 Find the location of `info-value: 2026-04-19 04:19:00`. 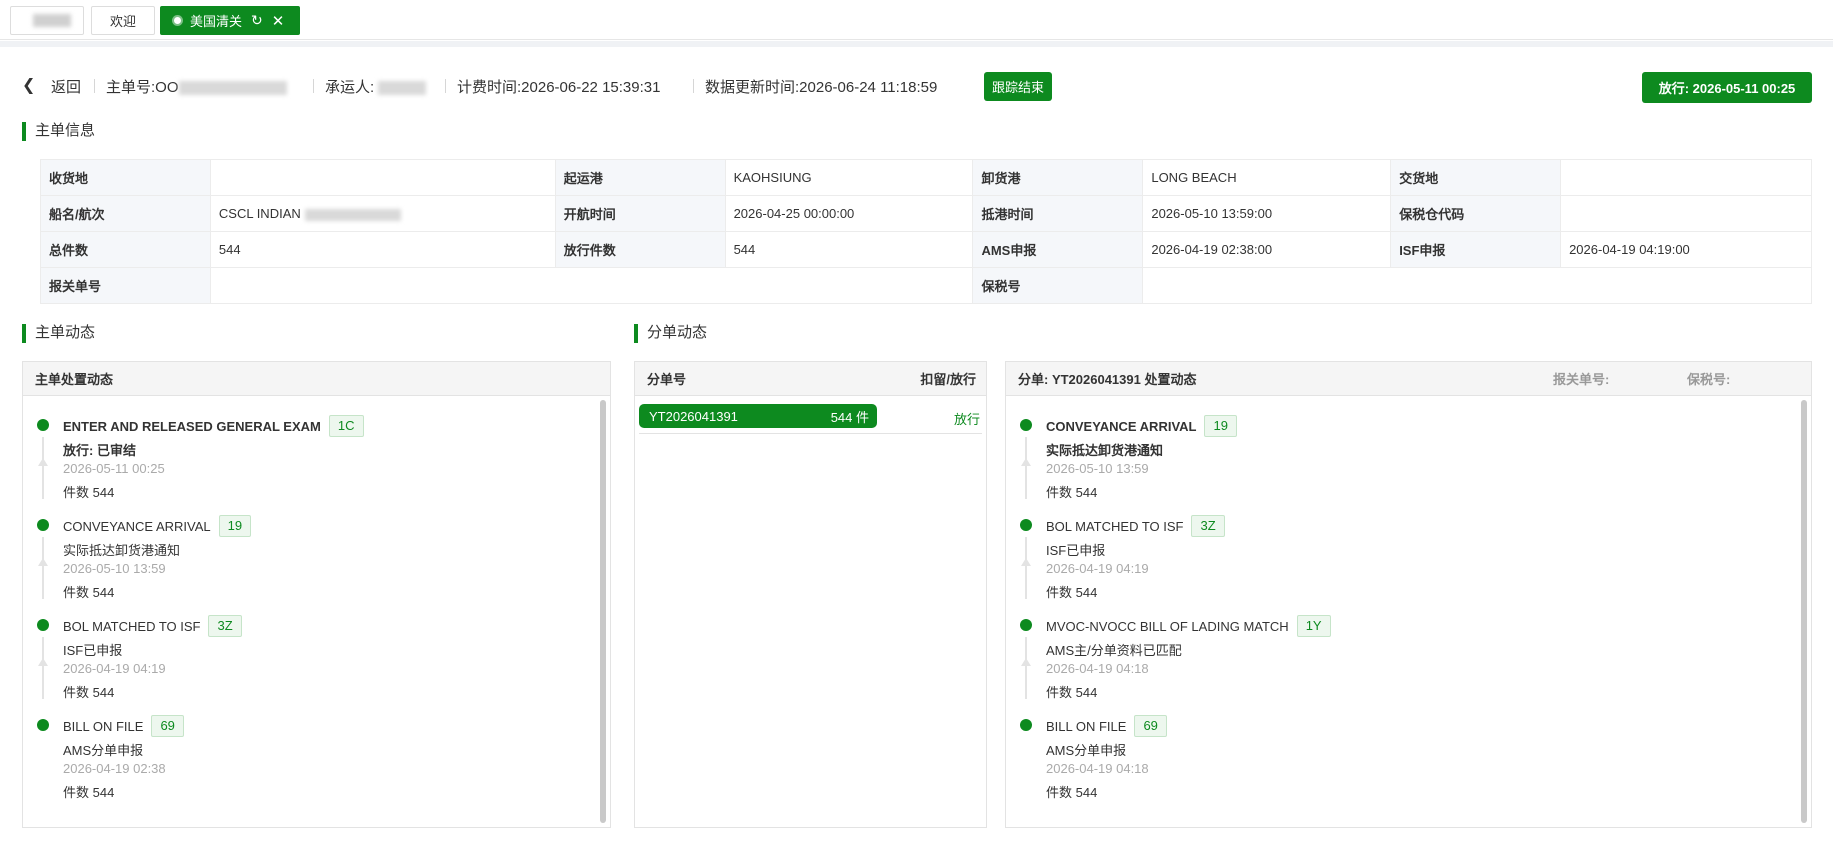

info-value: 2026-04-19 04:19:00 is located at coordinates (1686, 249).